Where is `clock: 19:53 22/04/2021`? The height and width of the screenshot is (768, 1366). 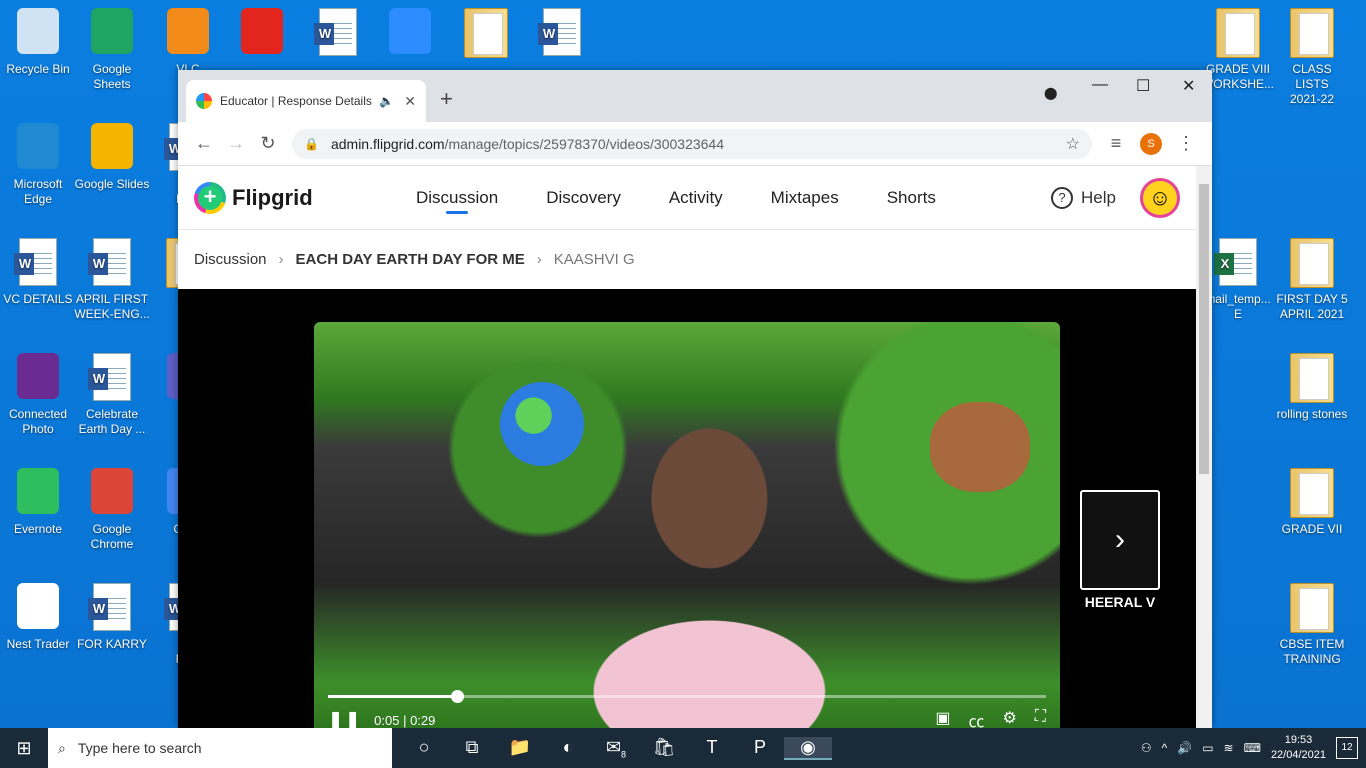 clock: 19:53 22/04/2021 is located at coordinates (1298, 748).